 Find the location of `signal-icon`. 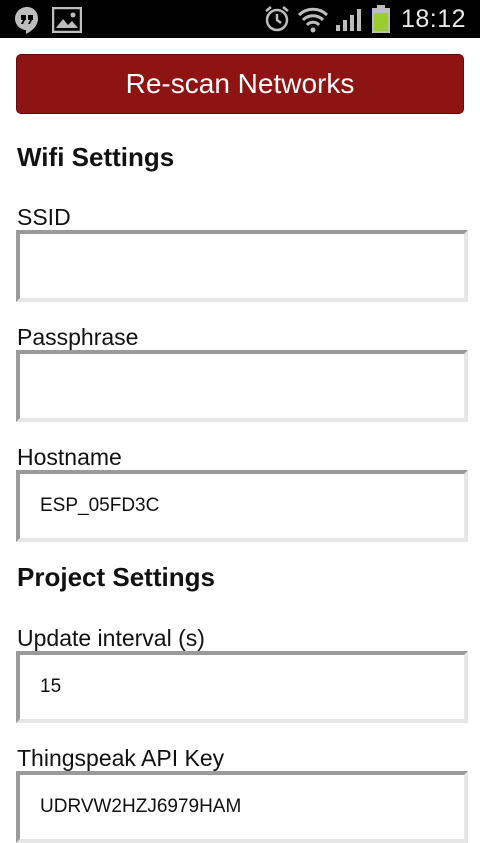

signal-icon is located at coordinates (348, 20).